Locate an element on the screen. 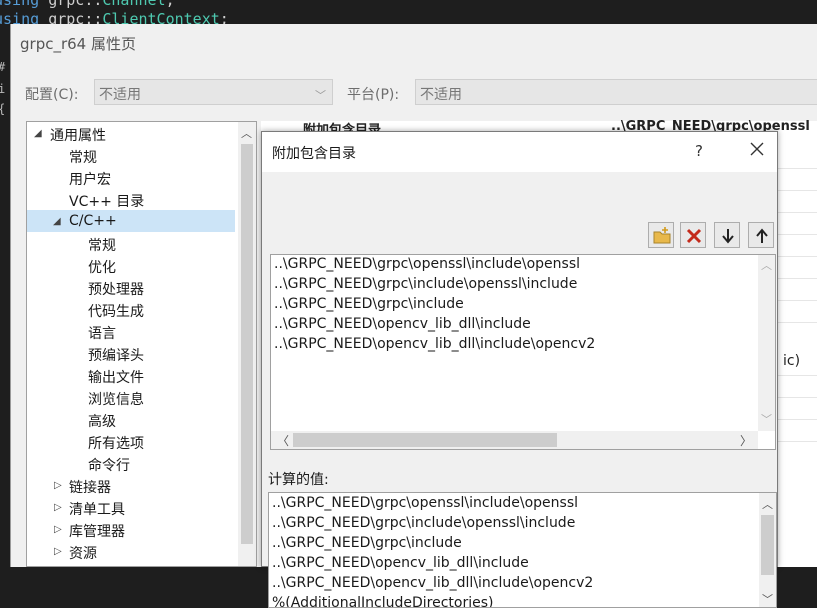  evaluated-scrollbar: ︿ ﹀ is located at coordinates (767, 550).